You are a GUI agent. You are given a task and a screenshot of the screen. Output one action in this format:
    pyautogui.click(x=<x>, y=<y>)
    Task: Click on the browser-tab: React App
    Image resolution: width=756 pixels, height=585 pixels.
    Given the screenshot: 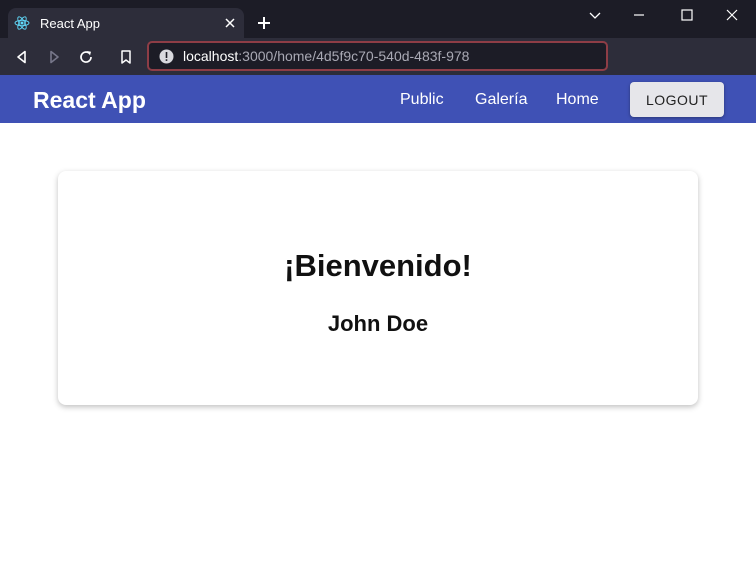 What is the action you would take?
    pyautogui.click(x=126, y=23)
    